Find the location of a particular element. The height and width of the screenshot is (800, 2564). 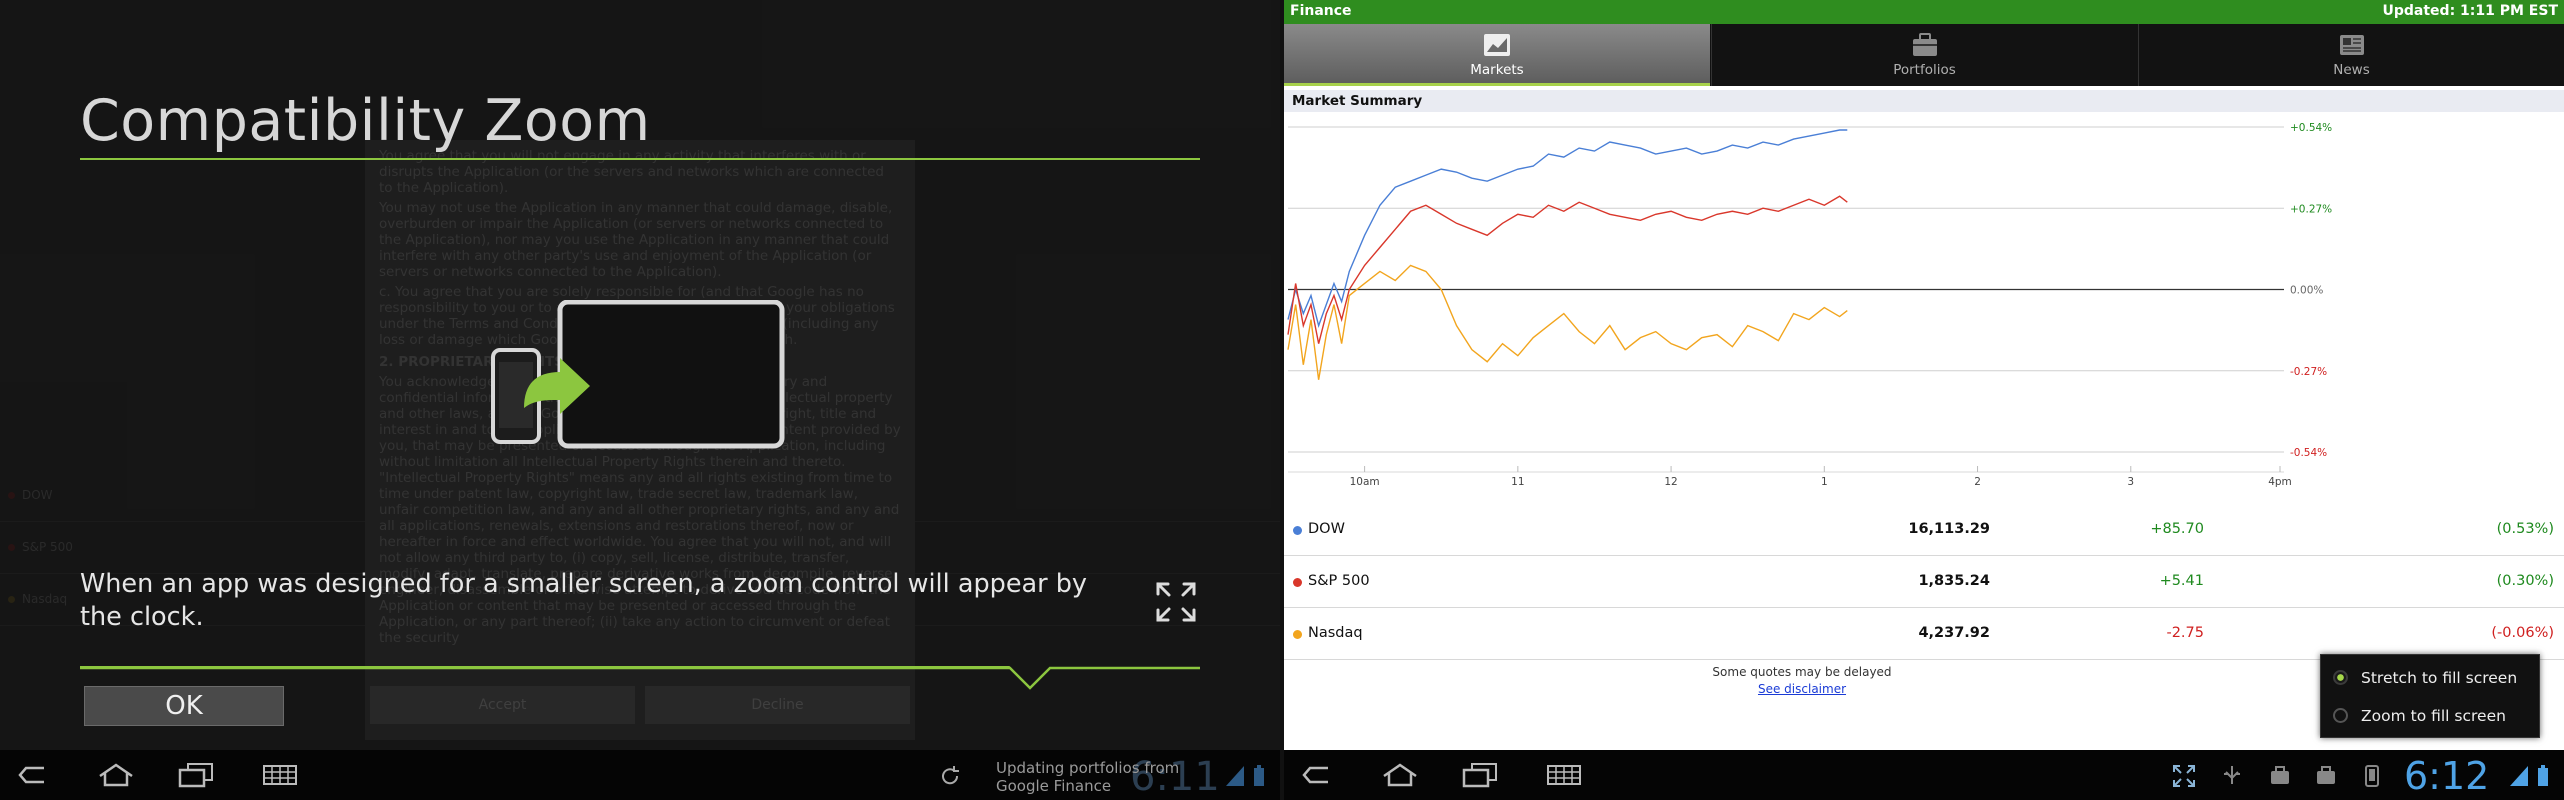

tab-news: News is located at coordinates (2351, 55).